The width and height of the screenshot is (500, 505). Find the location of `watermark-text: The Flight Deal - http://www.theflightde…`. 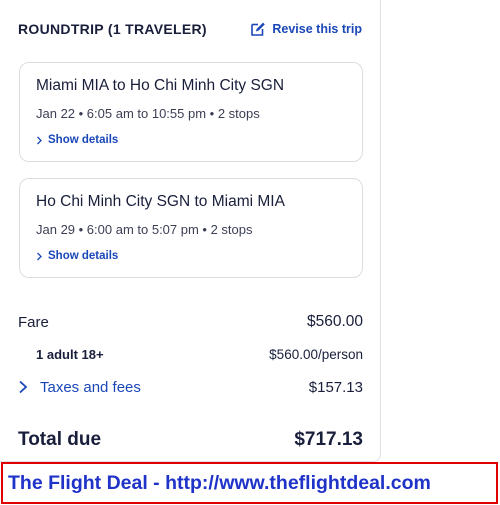

watermark-text: The Flight Deal - http://www.theflightde… is located at coordinates (219, 482).